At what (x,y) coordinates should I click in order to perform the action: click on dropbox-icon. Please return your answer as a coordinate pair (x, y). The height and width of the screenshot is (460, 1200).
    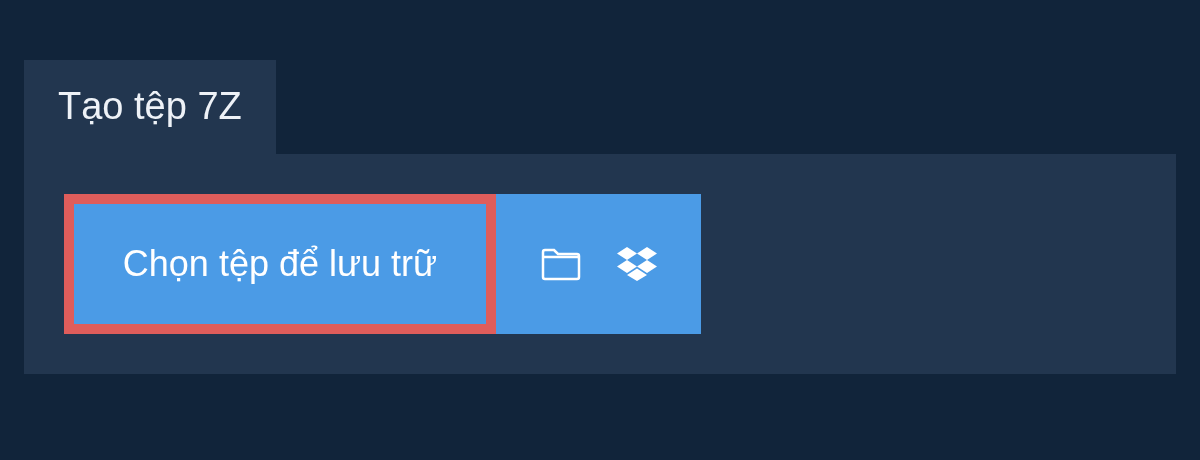
    Looking at the image, I should click on (636, 264).